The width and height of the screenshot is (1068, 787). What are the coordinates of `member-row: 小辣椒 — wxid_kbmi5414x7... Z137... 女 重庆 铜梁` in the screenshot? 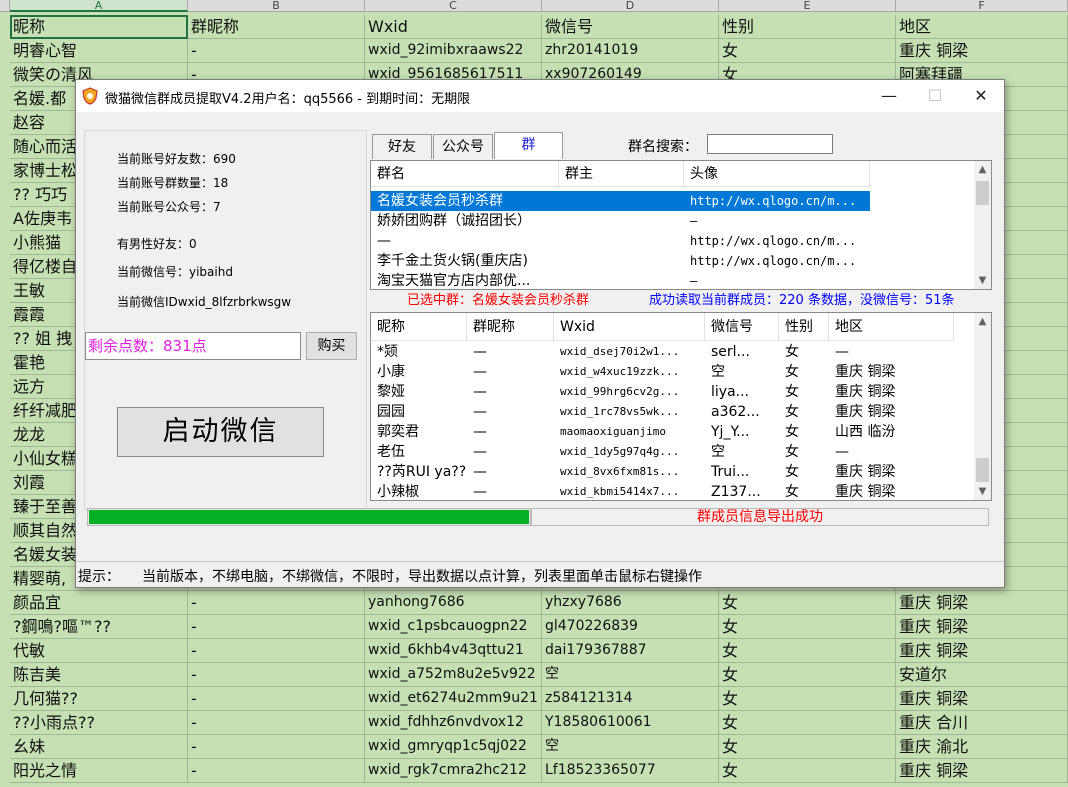 It's located at (671, 491).